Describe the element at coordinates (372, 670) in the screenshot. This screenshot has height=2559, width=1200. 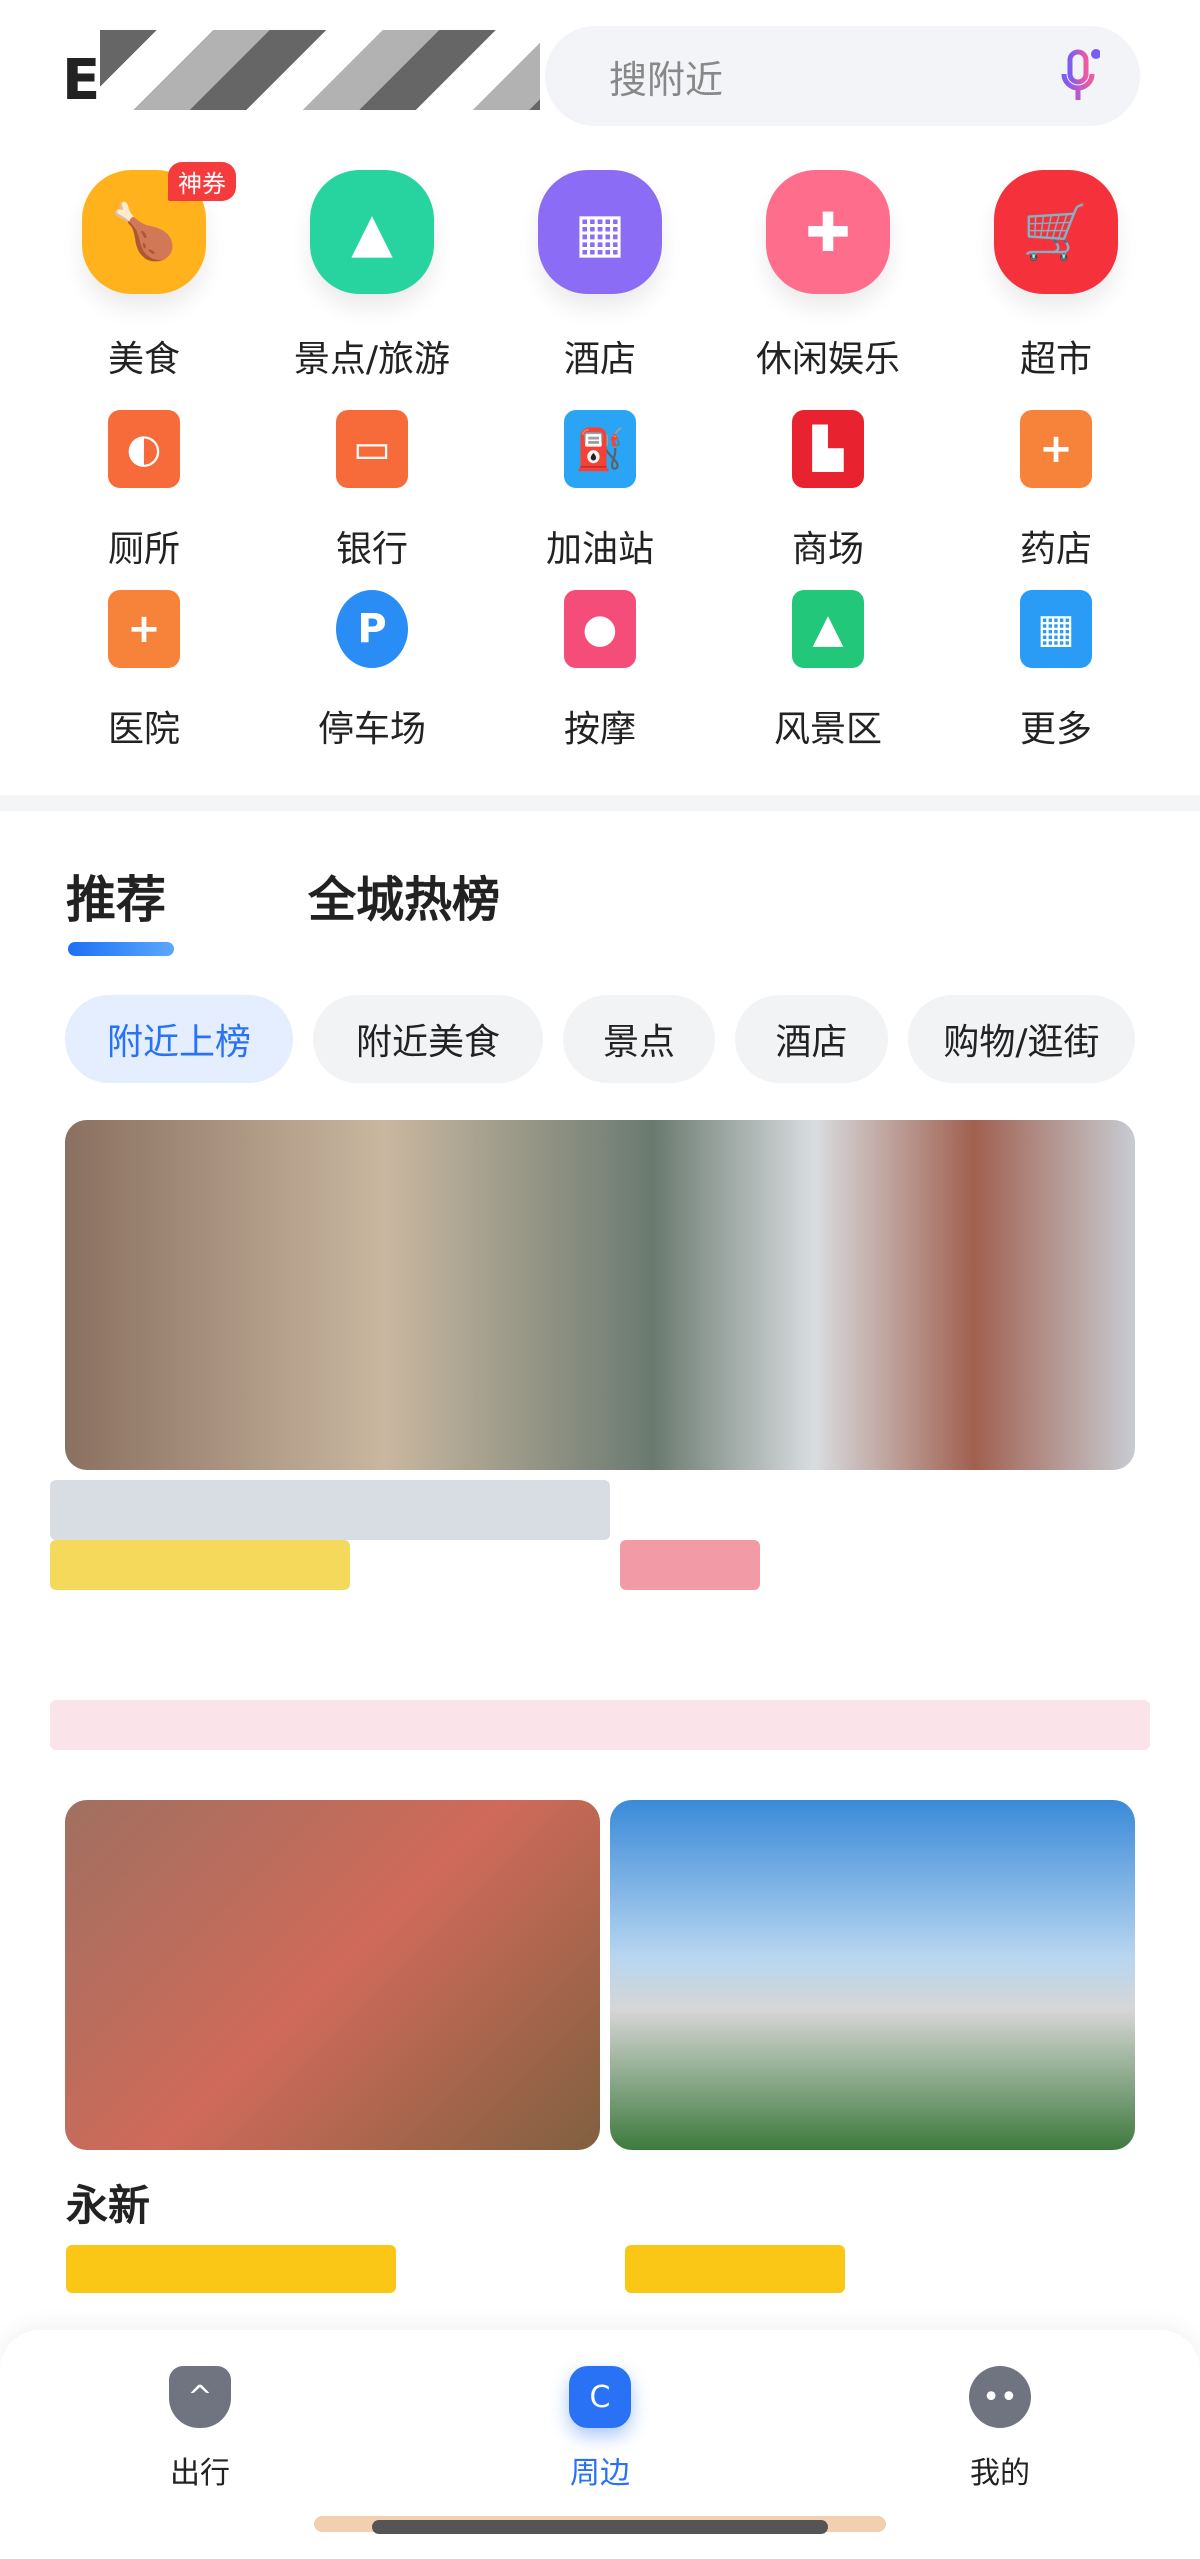
I see `category-parking: P 停车场` at that location.